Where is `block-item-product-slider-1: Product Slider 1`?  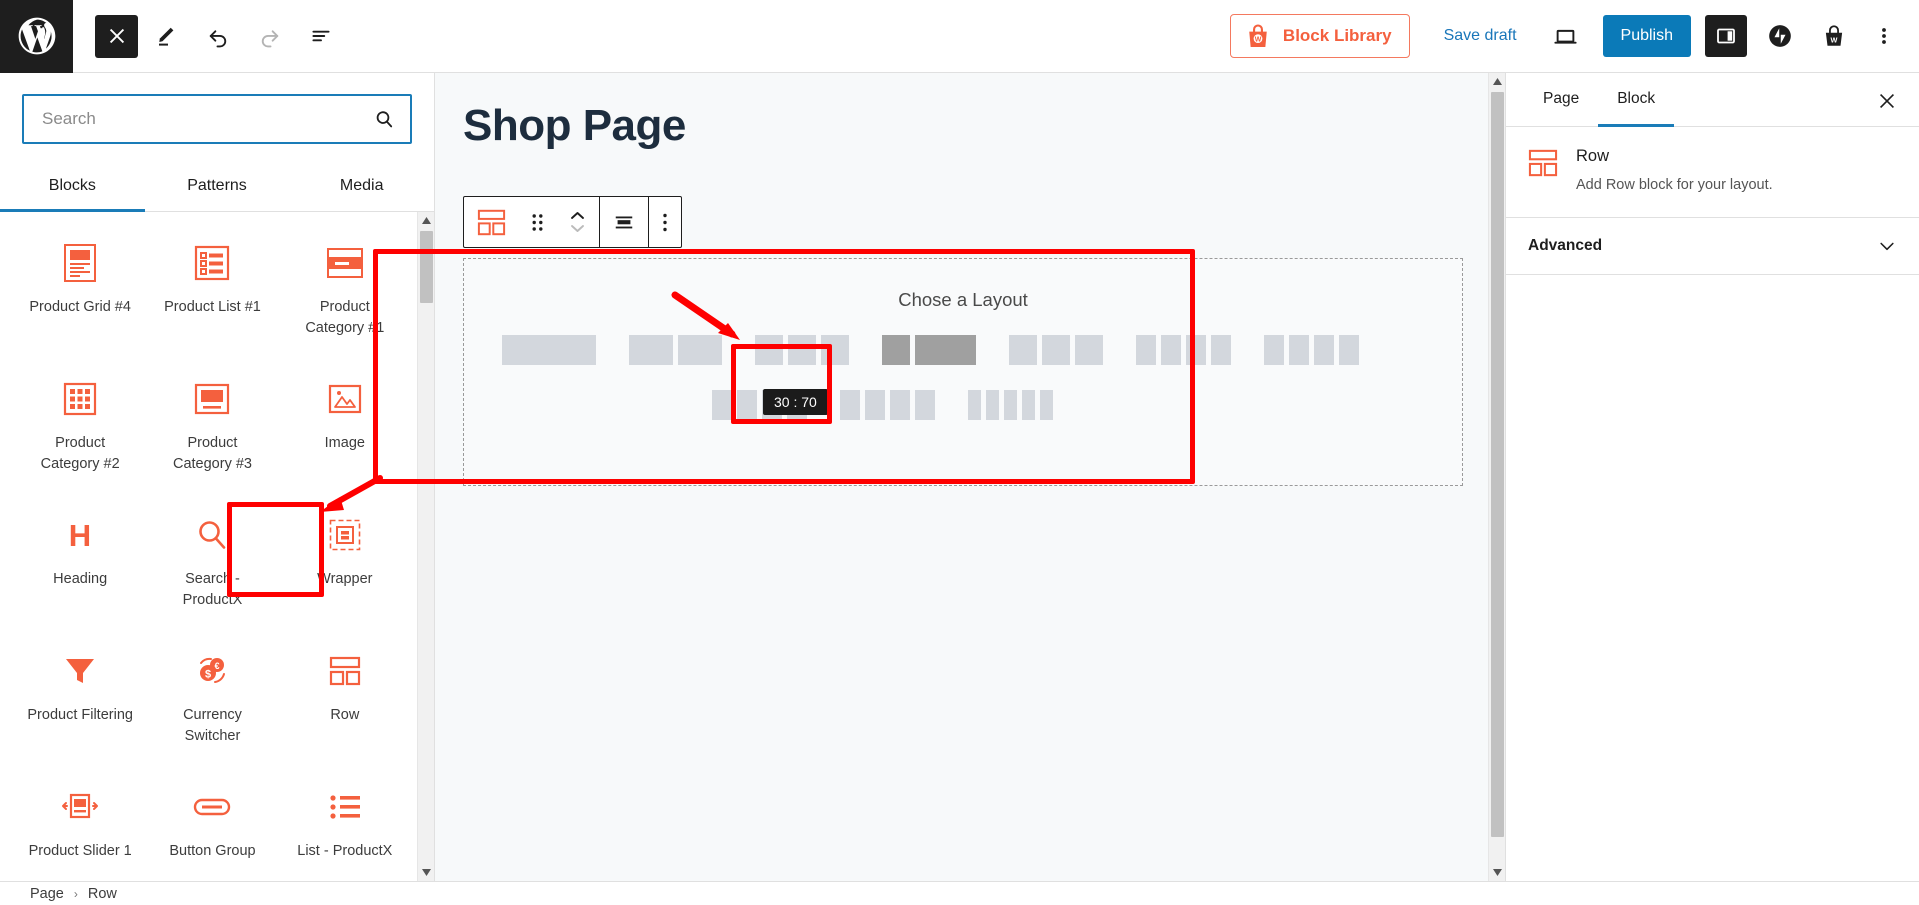
block-item-product-slider-1: Product Slider 1 is located at coordinates (80, 825).